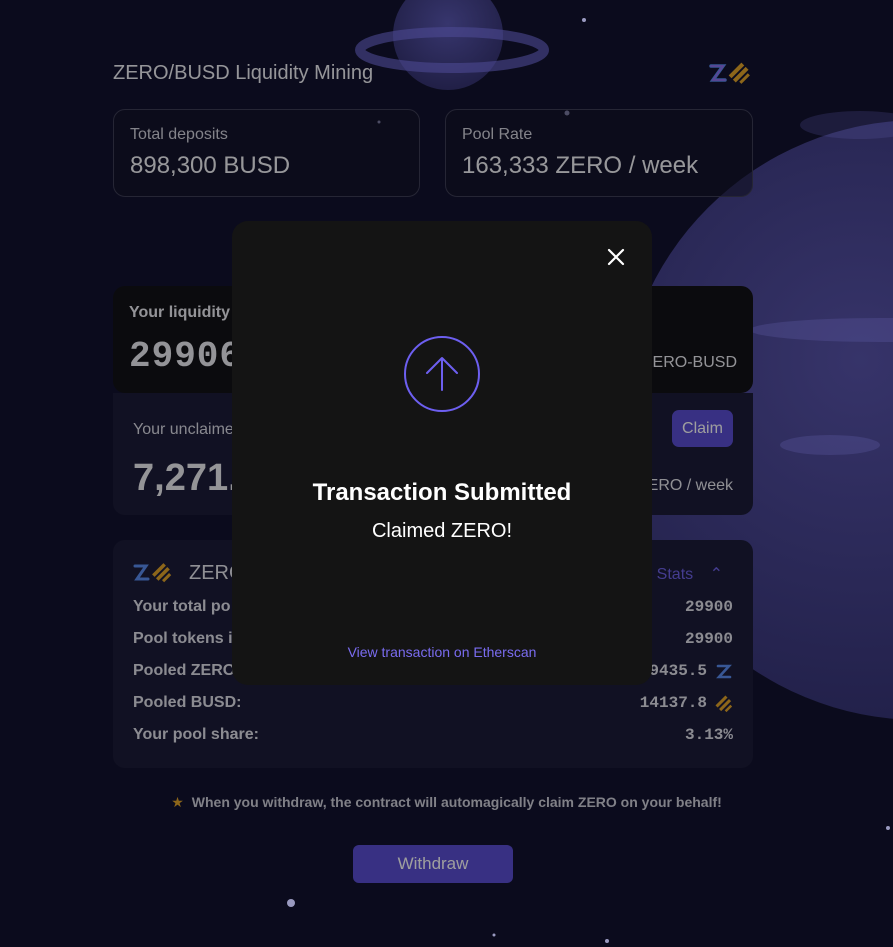  I want to click on stats-toggle-label: Stats, so click(675, 574).